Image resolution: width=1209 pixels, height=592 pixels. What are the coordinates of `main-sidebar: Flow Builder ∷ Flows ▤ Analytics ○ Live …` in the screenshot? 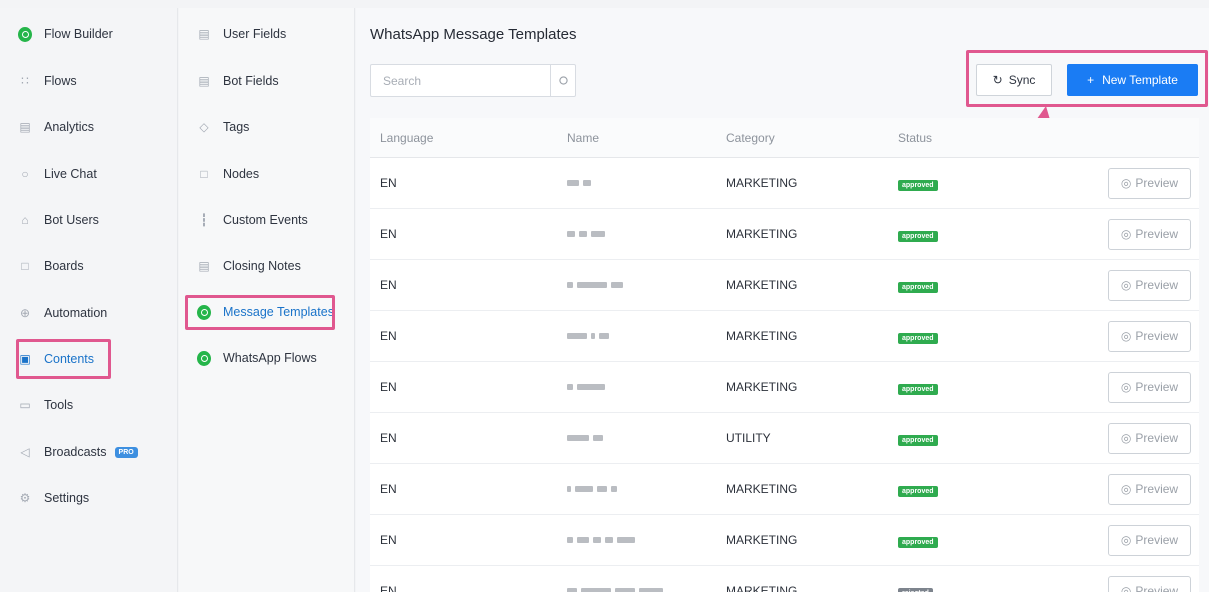 It's located at (89, 300).